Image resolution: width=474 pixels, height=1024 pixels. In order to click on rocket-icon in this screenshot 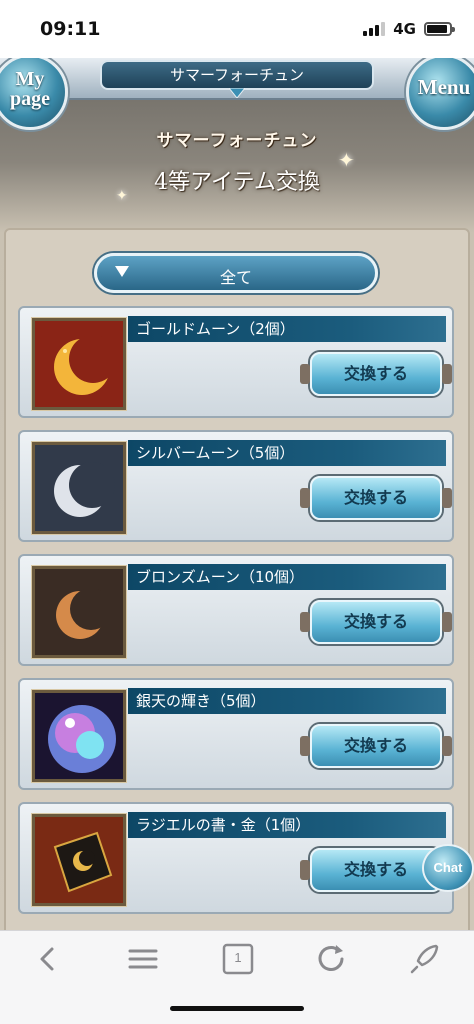, I will do `click(426, 959)`.